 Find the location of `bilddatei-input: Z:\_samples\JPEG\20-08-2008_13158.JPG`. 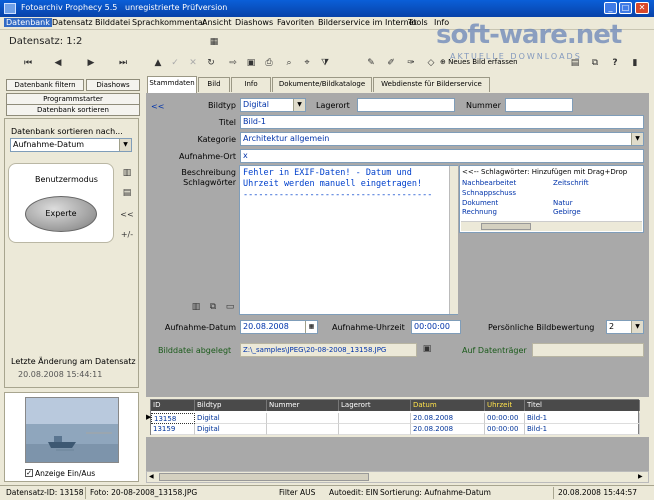

bilddatei-input: Z:\_samples\JPEG\20-08-2008_13158.JPG is located at coordinates (328, 350).